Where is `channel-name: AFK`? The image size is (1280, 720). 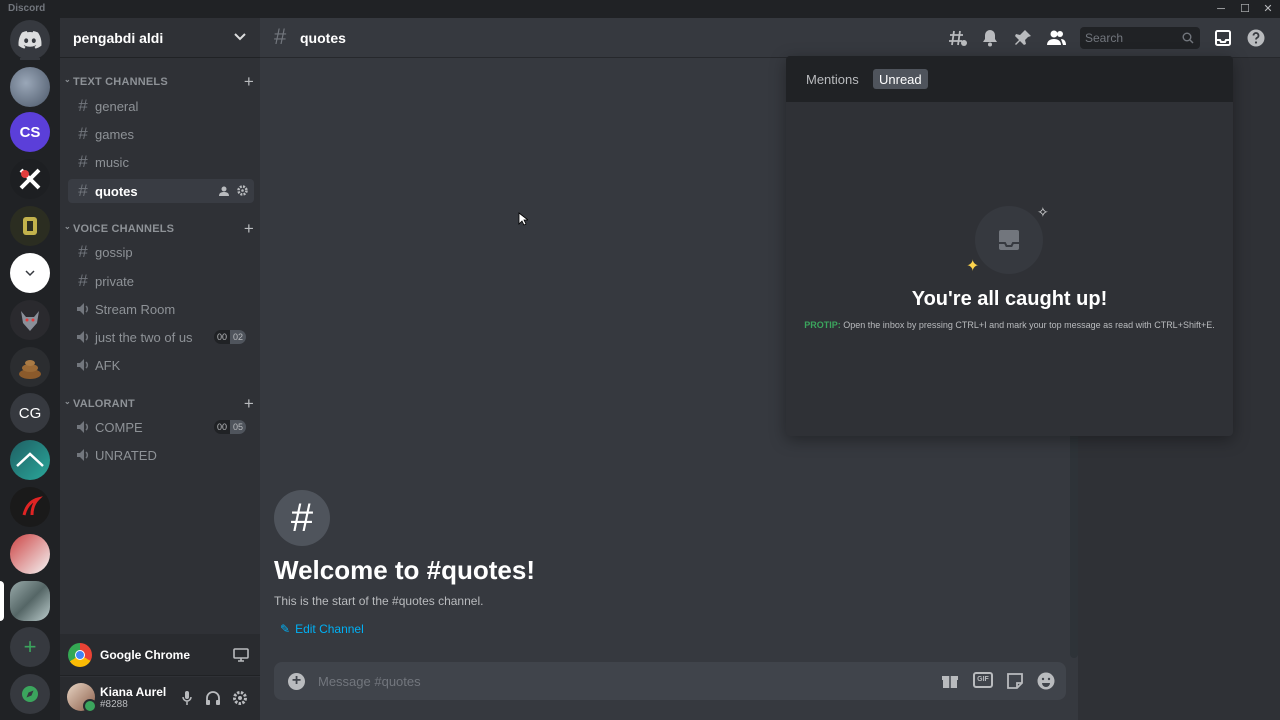 channel-name: AFK is located at coordinates (108, 365).